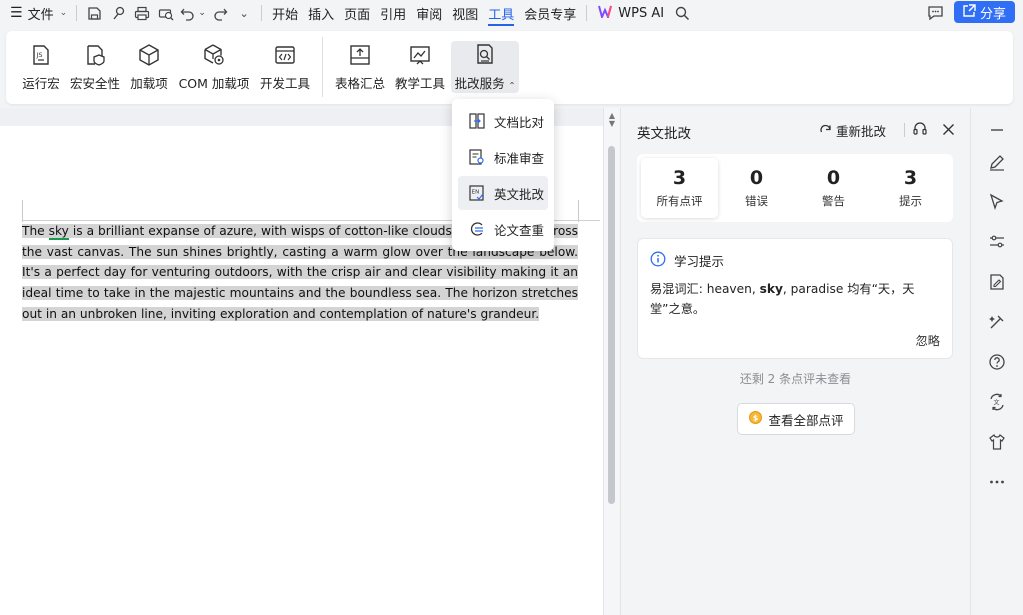 Image resolution: width=1023 pixels, height=615 pixels. What do you see at coordinates (142, 13) in the screenshot?
I see `print-icon` at bounding box center [142, 13].